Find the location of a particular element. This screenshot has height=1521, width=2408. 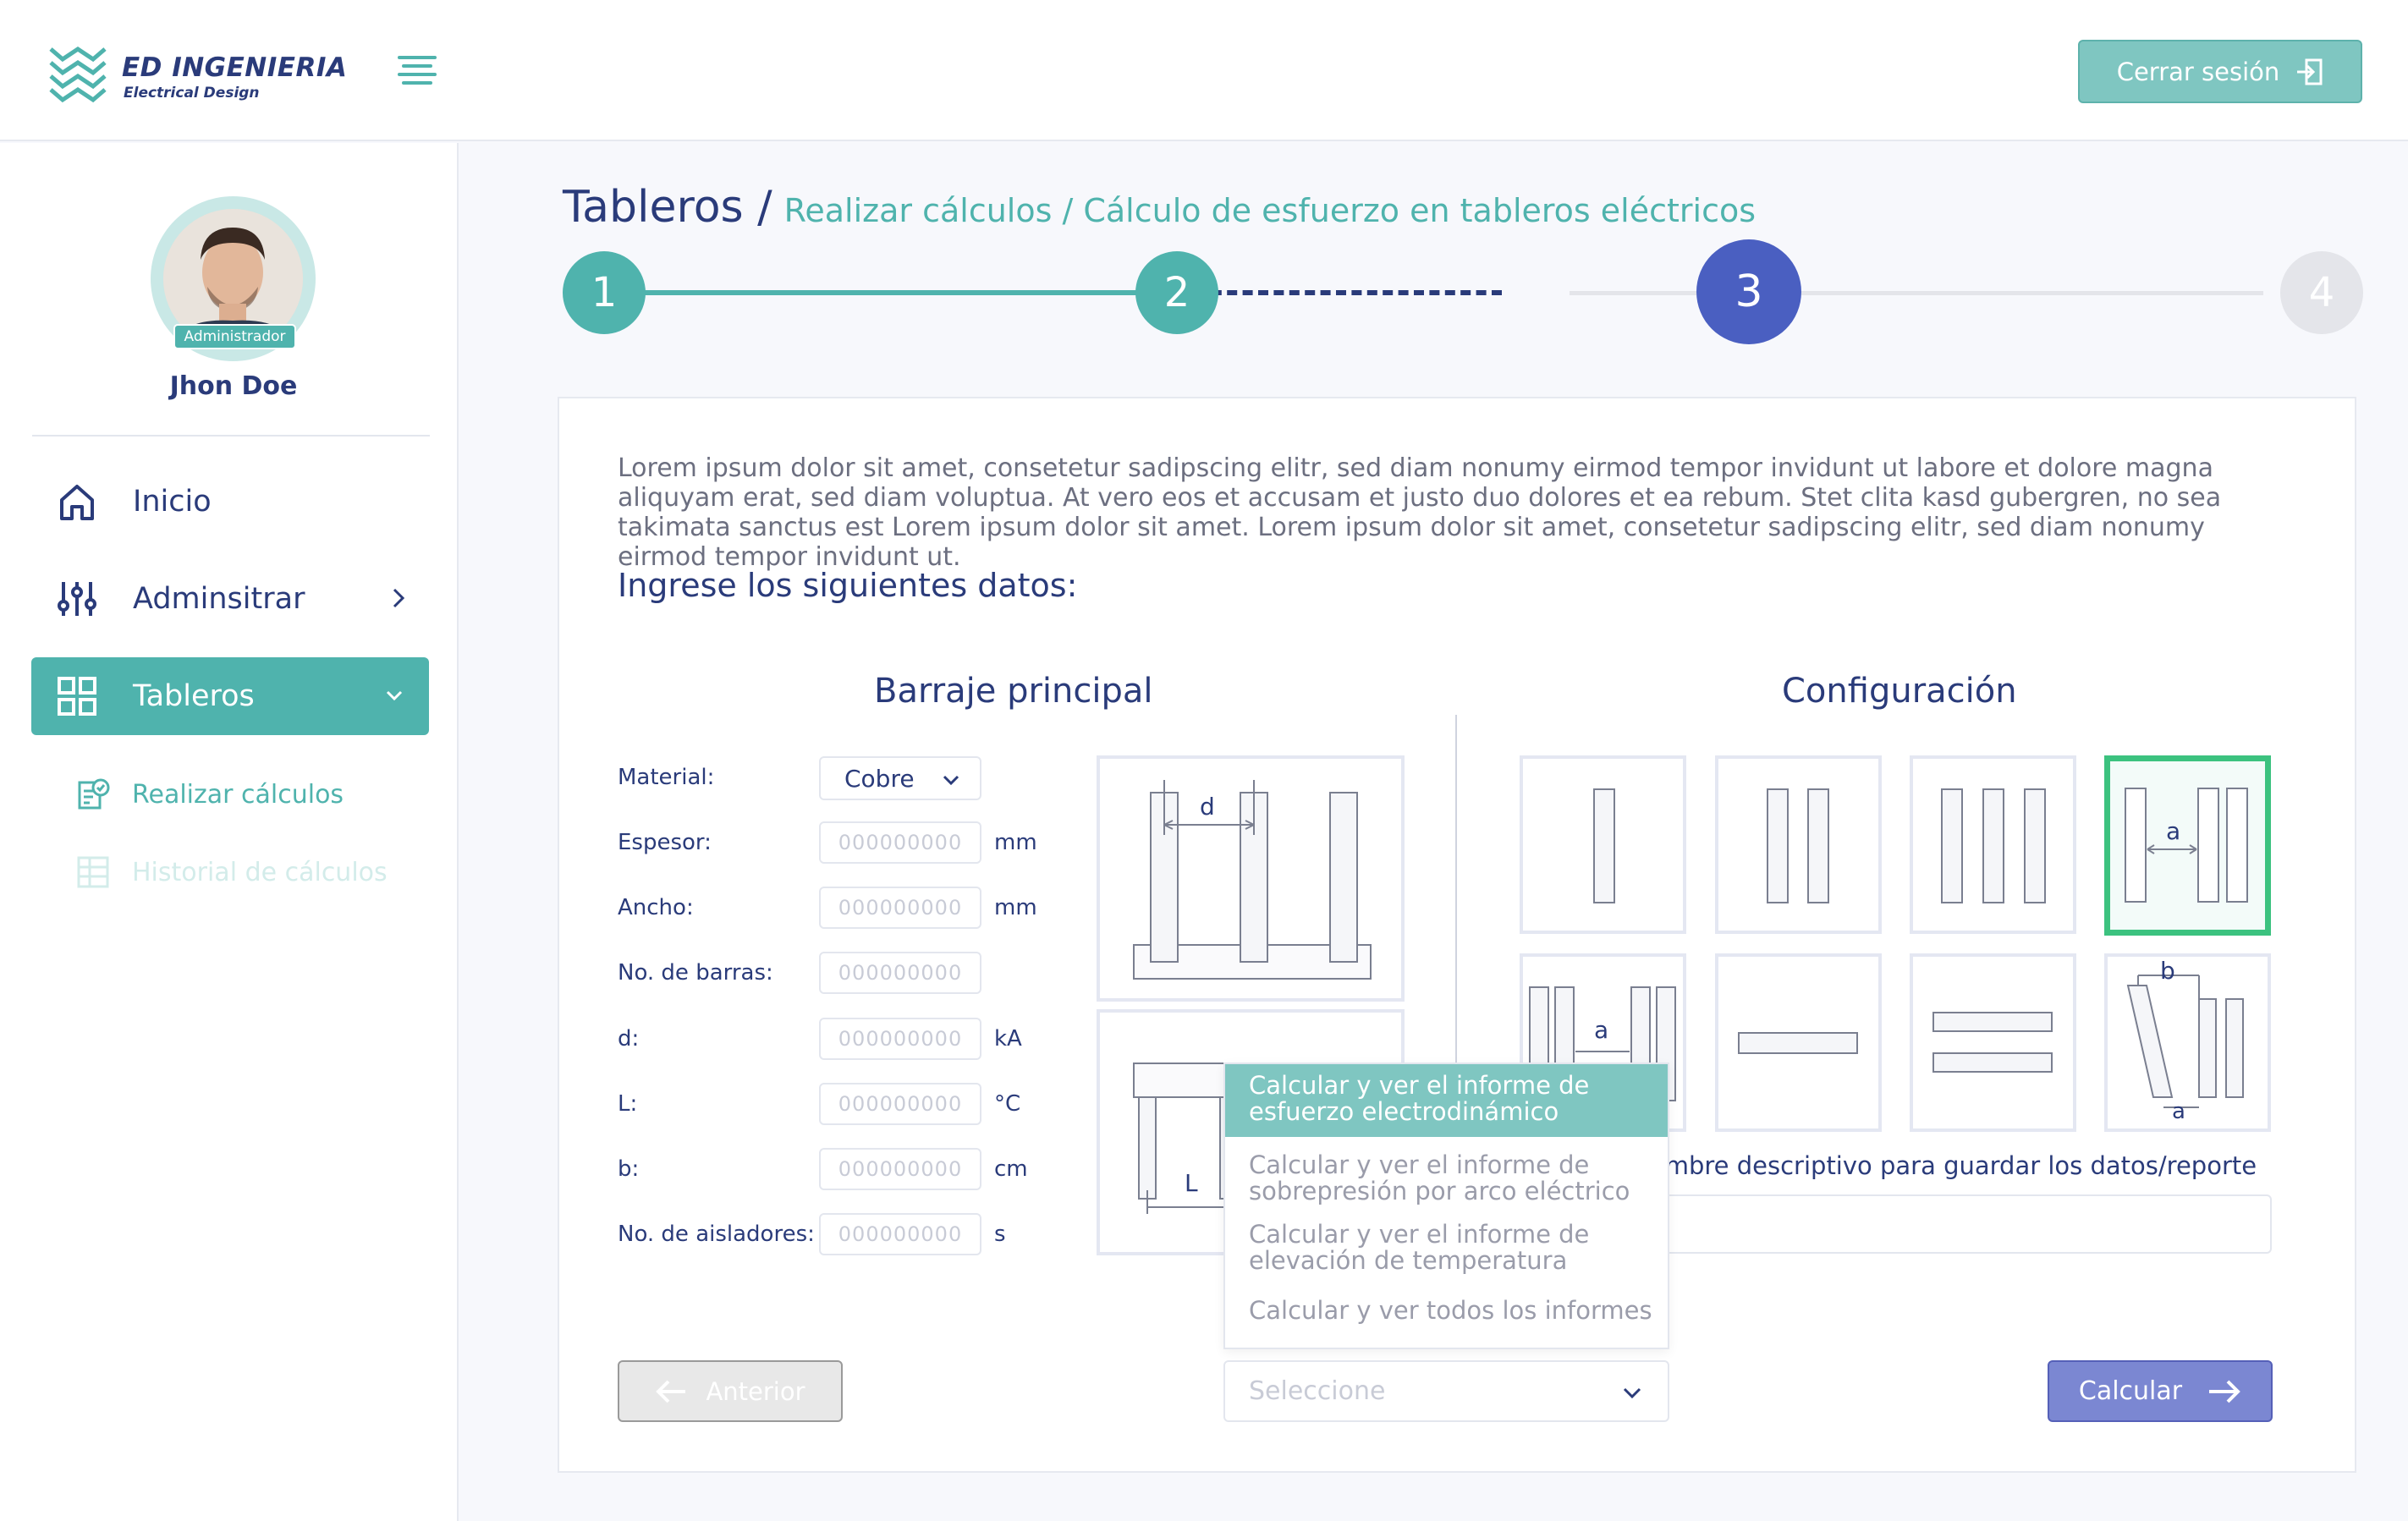

material-label: Material: is located at coordinates (666, 777).